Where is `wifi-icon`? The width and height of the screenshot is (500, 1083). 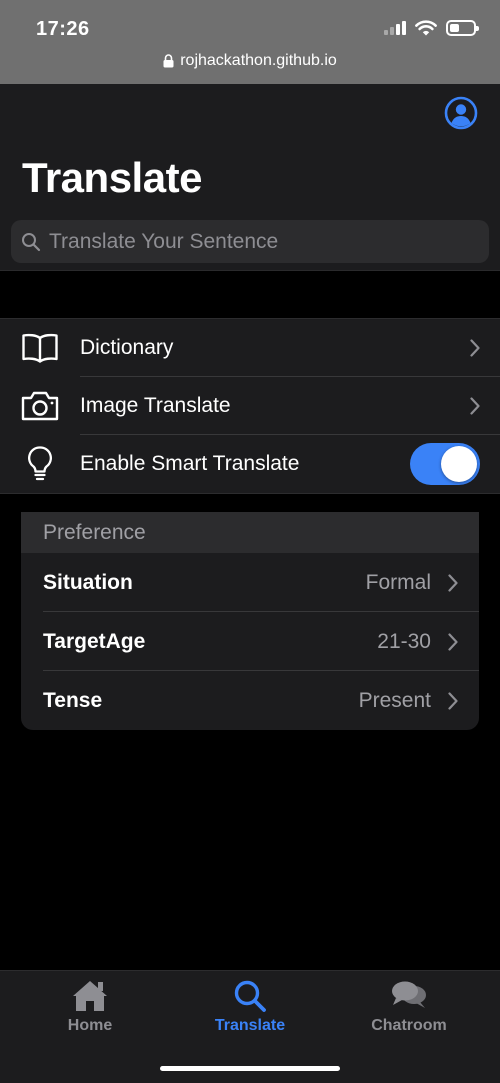
wifi-icon is located at coordinates (426, 28).